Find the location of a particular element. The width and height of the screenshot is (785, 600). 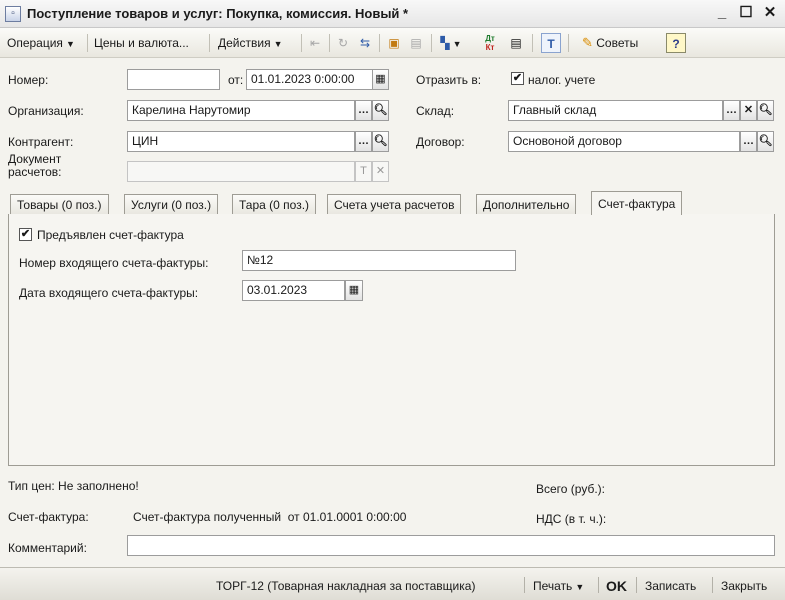

counterparty-label: Контрагент: is located at coordinates (41, 142).